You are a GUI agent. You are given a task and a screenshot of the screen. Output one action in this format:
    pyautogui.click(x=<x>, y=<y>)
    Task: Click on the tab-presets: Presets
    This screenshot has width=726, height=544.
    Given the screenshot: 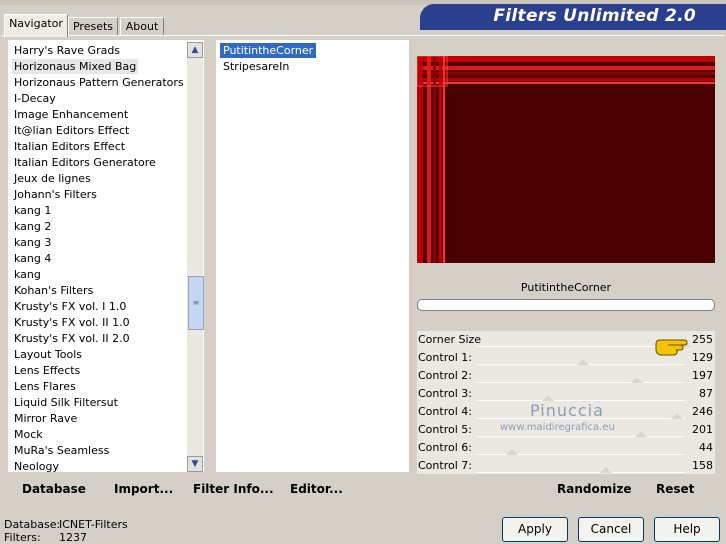 What is the action you would take?
    pyautogui.click(x=93, y=26)
    